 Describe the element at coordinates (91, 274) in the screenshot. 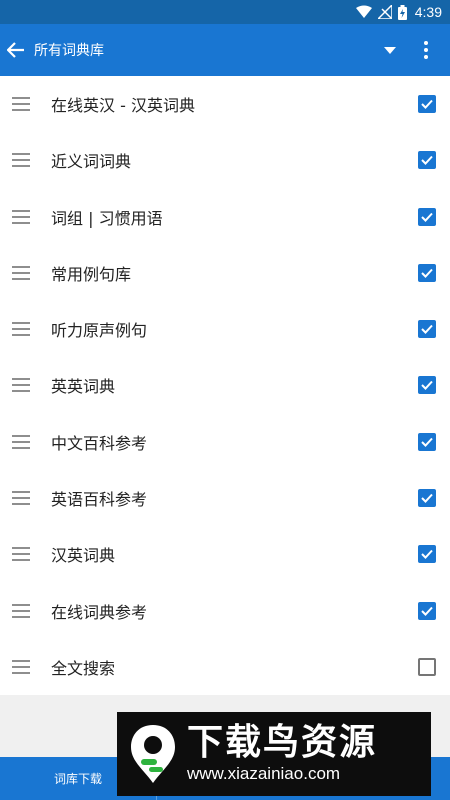

I see `list-item-label: 常用例句库` at that location.